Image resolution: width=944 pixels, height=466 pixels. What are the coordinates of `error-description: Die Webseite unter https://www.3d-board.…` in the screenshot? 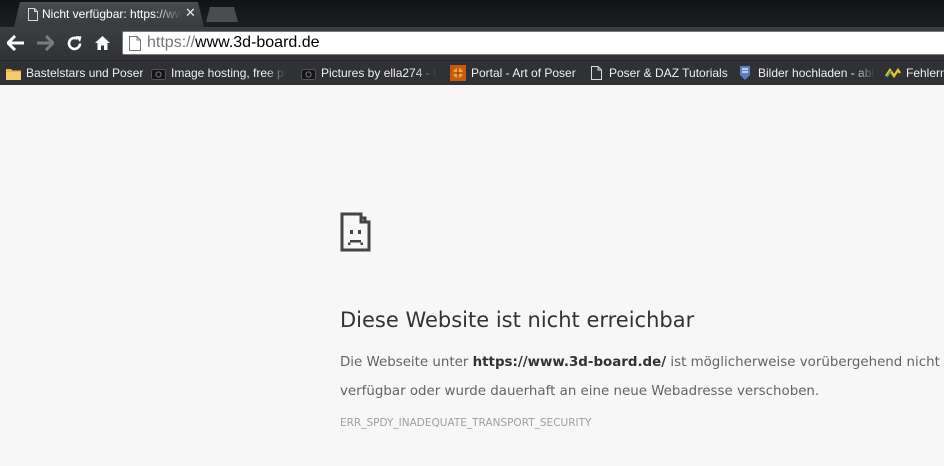 It's located at (640, 377).